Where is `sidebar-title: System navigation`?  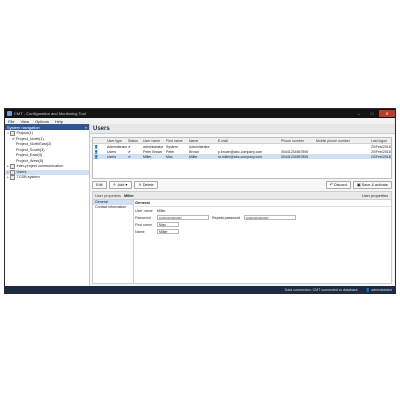 sidebar-title: System navigation is located at coordinates (23, 127).